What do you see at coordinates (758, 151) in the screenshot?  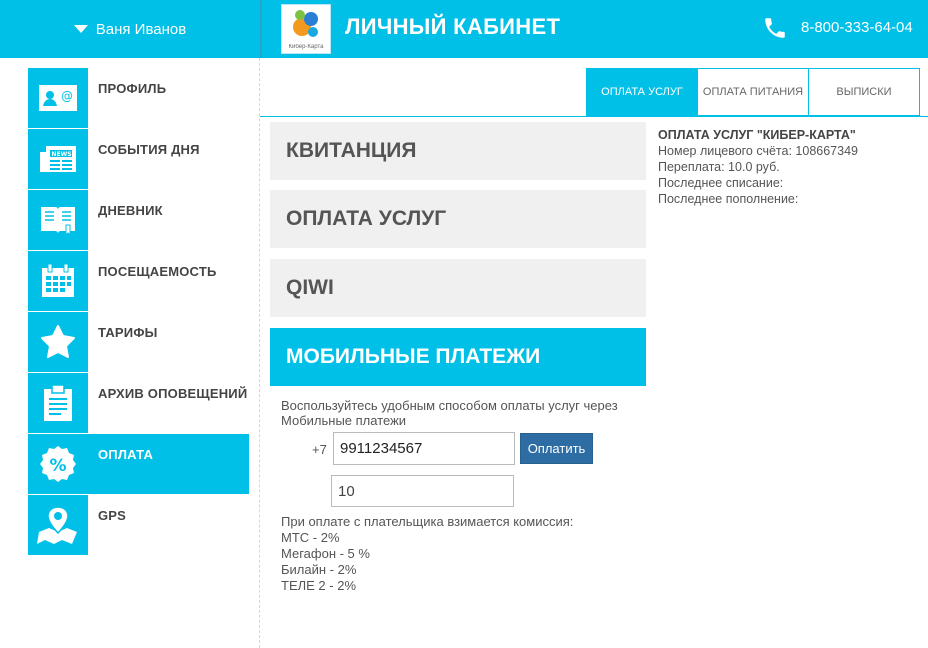 I see `account-number: Номер лицевого счёта: 108667349` at bounding box center [758, 151].